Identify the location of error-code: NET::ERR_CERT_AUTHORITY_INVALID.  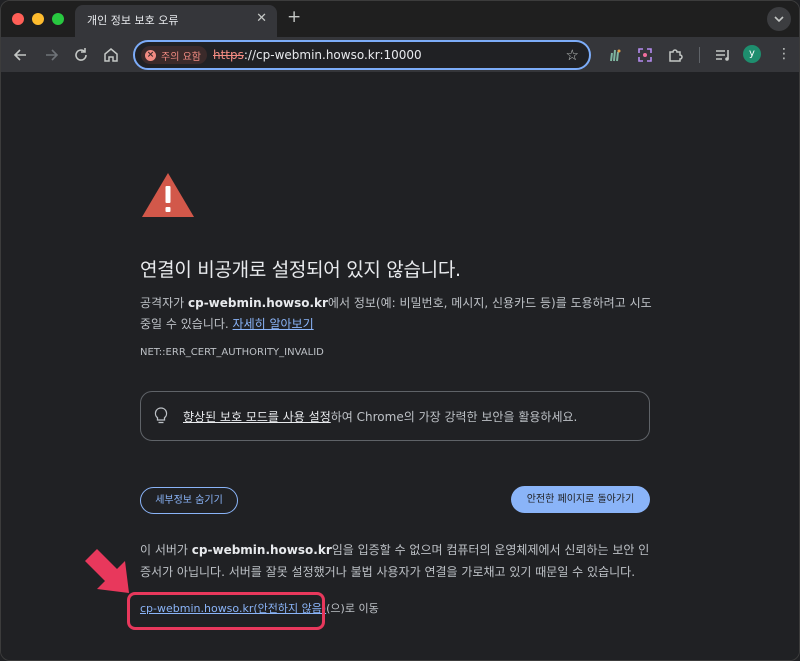
(232, 352).